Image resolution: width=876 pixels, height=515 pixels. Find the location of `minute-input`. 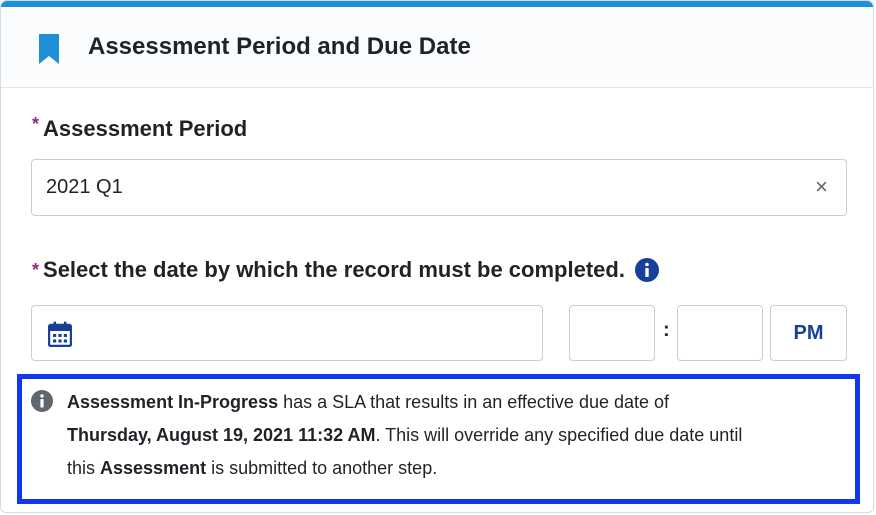

minute-input is located at coordinates (720, 333).